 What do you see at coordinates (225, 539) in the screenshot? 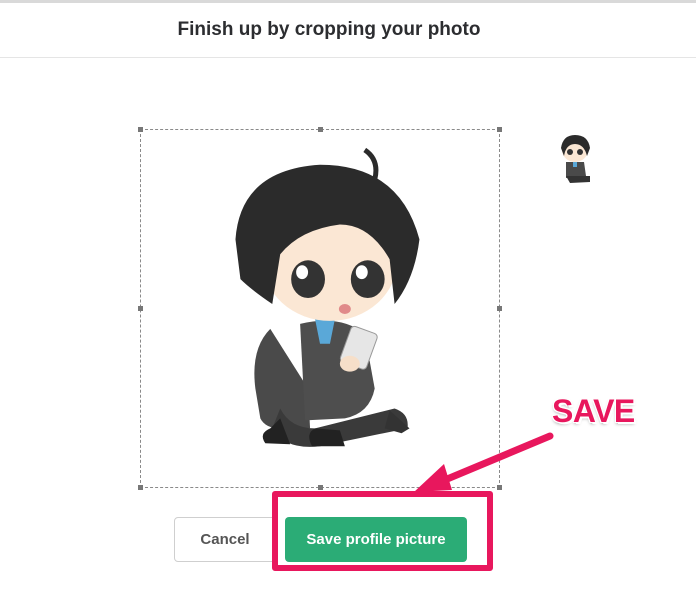
I see `cancel-button: Cancel` at bounding box center [225, 539].